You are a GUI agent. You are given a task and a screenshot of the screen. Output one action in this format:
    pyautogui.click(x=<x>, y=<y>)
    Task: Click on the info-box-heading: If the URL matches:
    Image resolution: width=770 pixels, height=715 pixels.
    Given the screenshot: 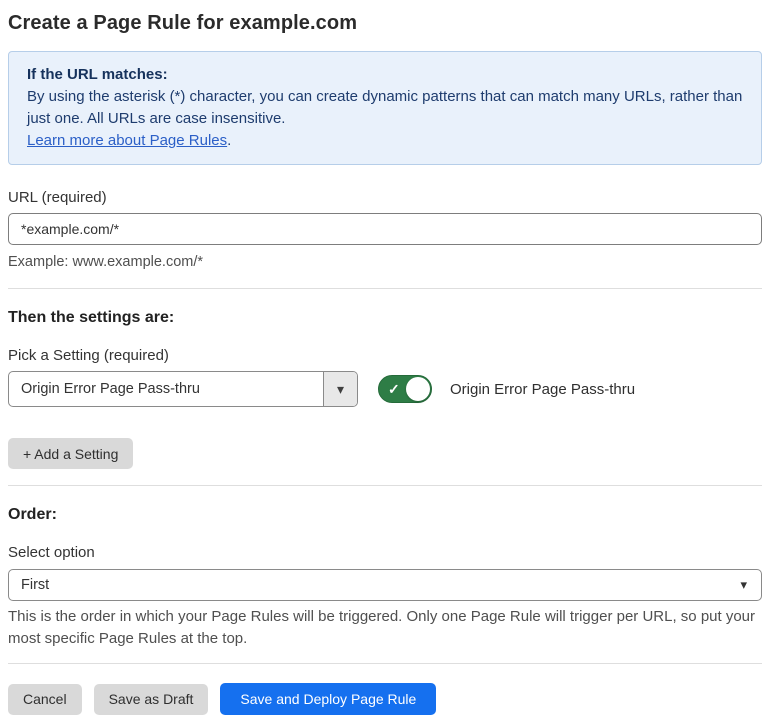 What is the action you would take?
    pyautogui.click(x=97, y=74)
    